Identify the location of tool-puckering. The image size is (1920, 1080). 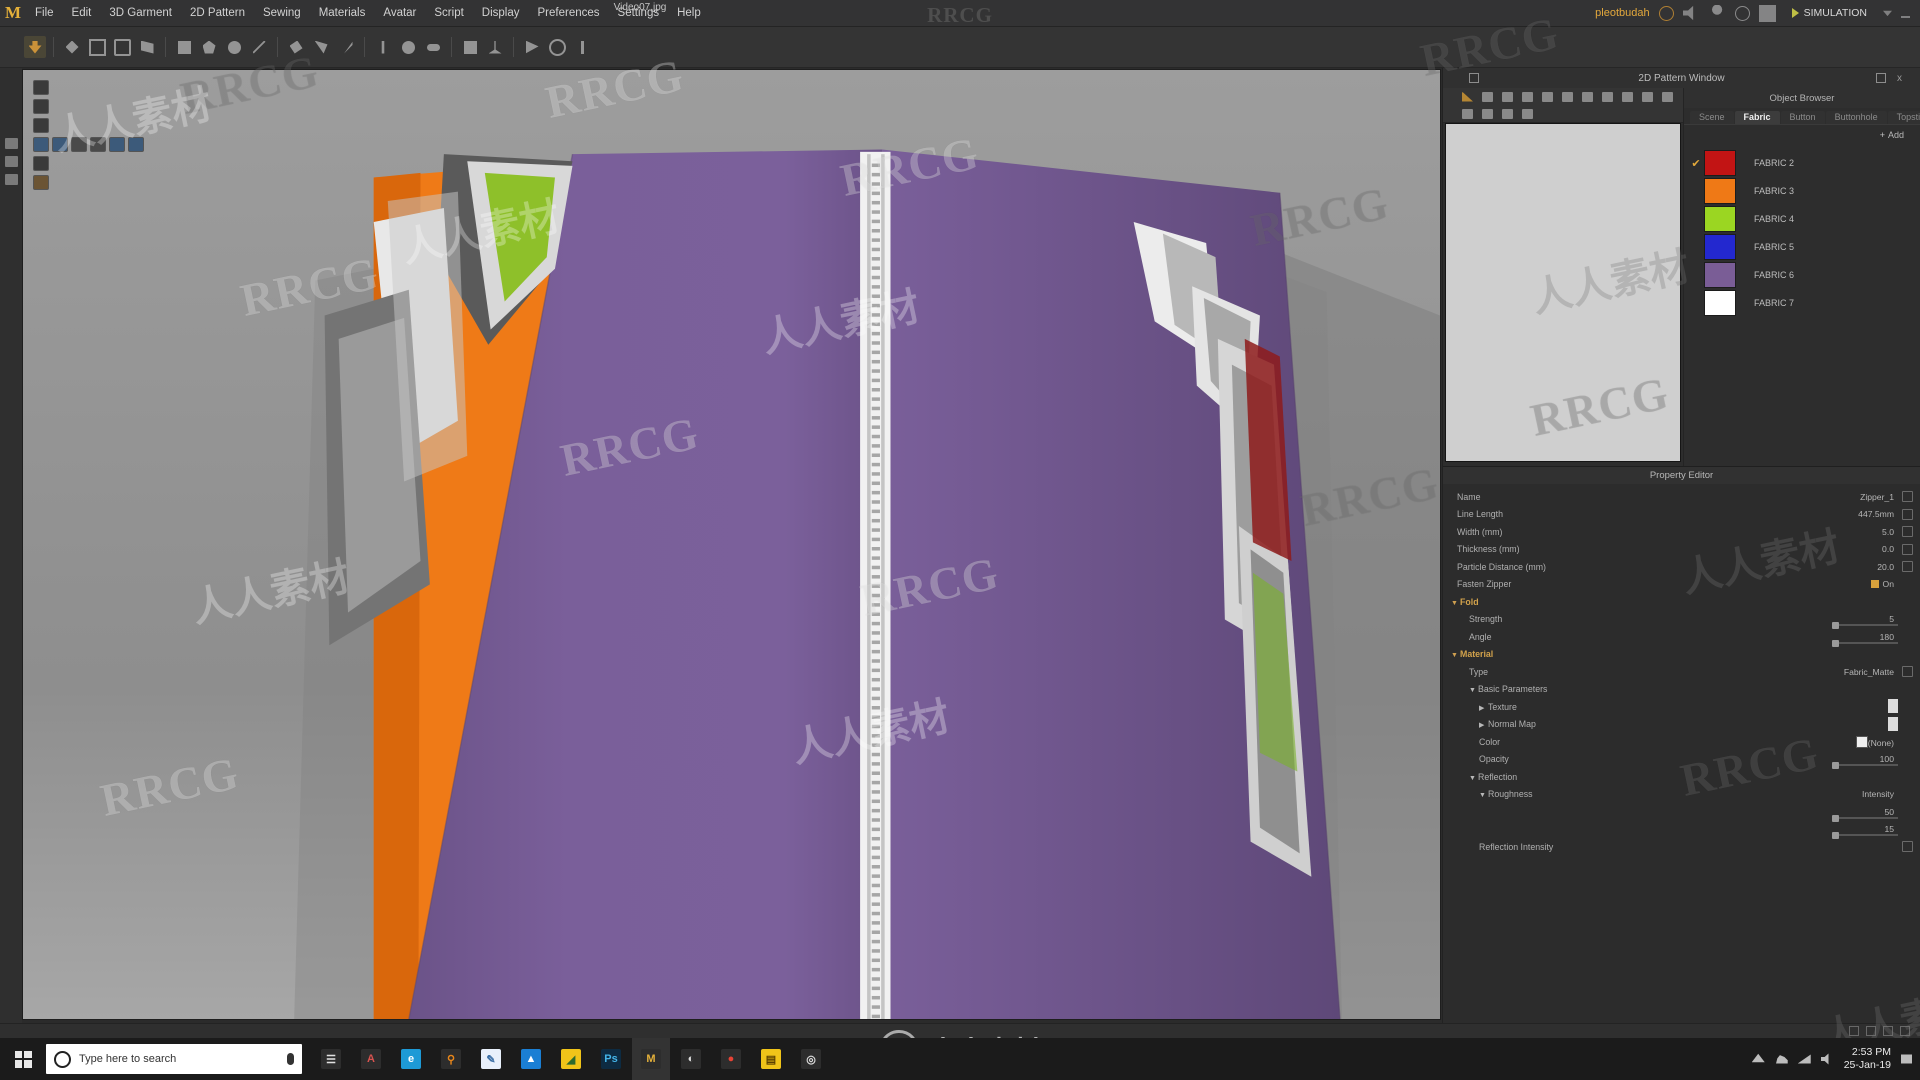
(470, 47).